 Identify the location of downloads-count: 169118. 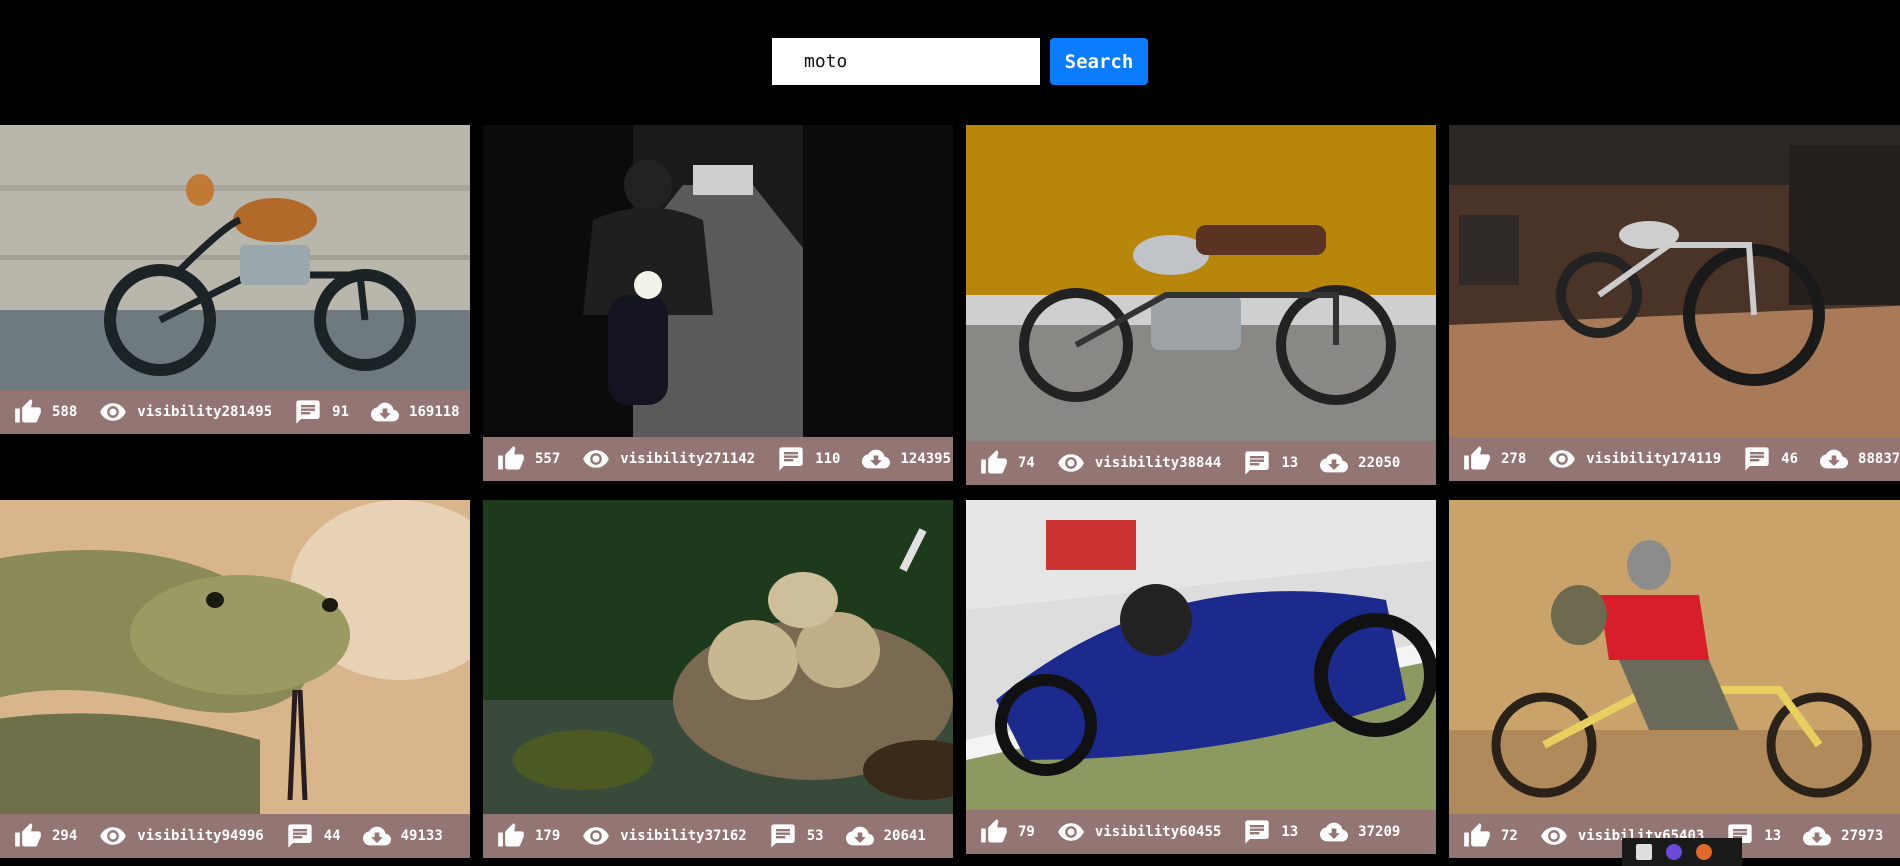
(434, 412).